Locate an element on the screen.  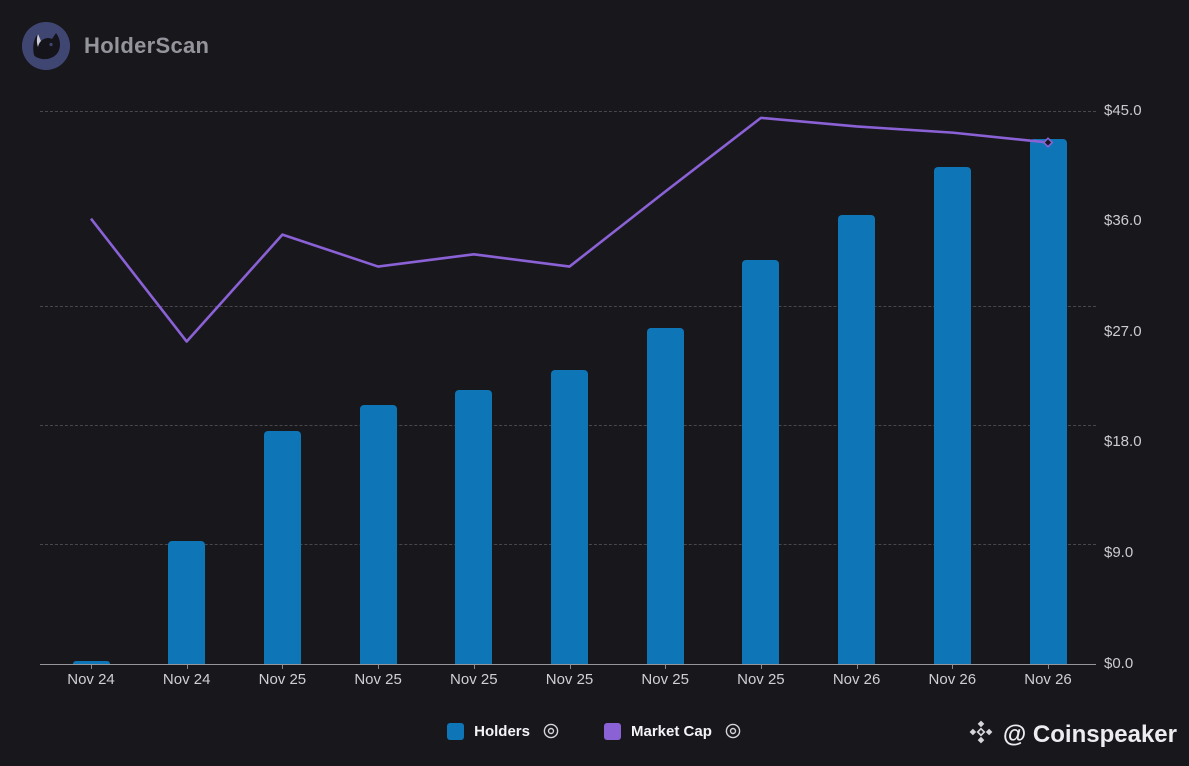
credit: @ Coinspeaker is located at coordinates (1072, 734).